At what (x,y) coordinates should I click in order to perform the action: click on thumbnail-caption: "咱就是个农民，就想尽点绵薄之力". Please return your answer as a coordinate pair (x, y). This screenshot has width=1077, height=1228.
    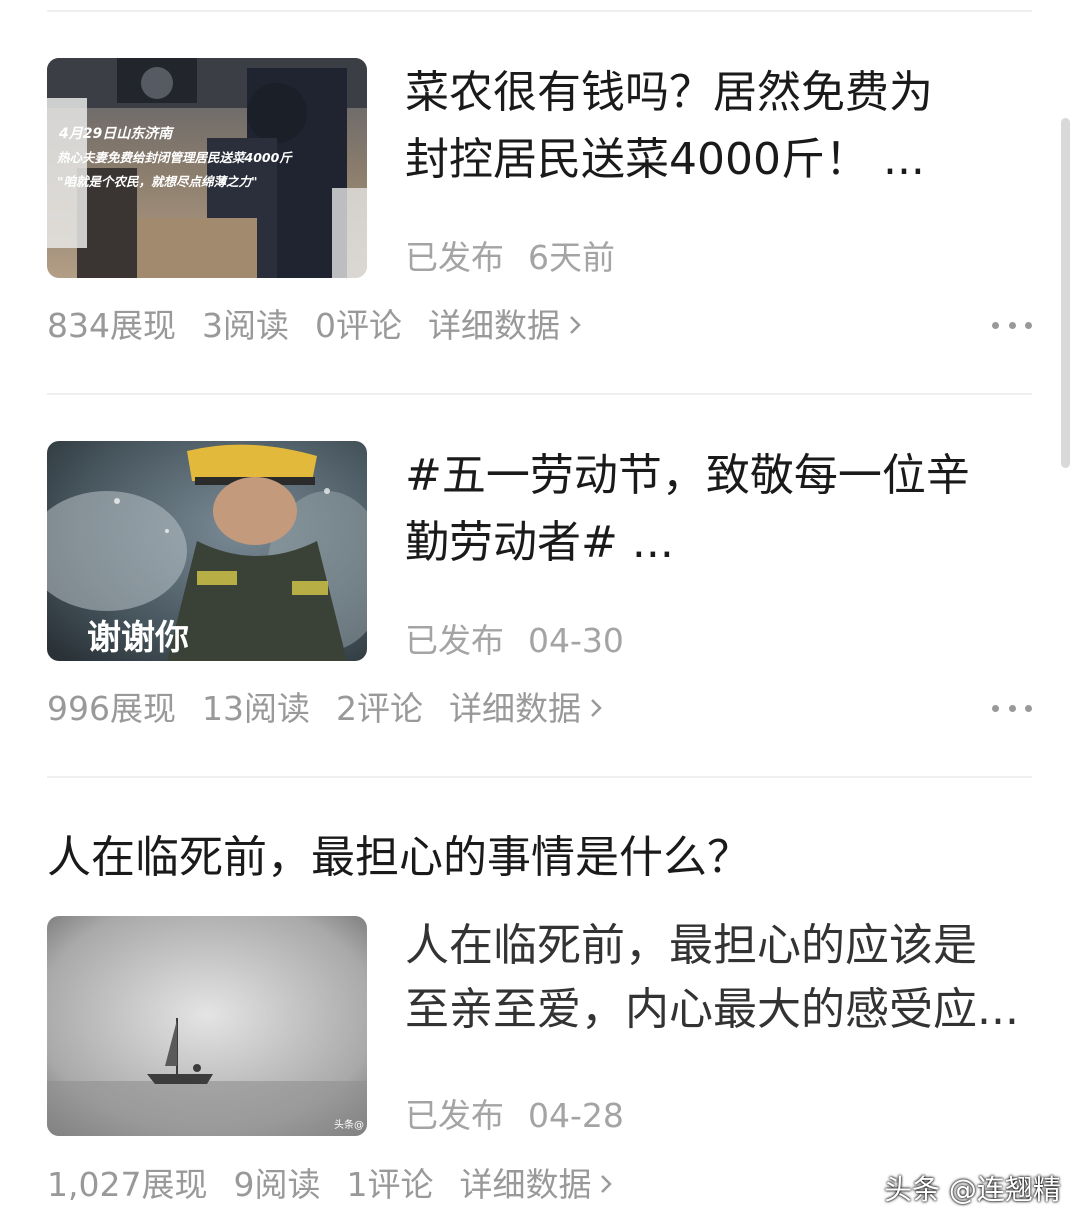
    Looking at the image, I should click on (157, 181).